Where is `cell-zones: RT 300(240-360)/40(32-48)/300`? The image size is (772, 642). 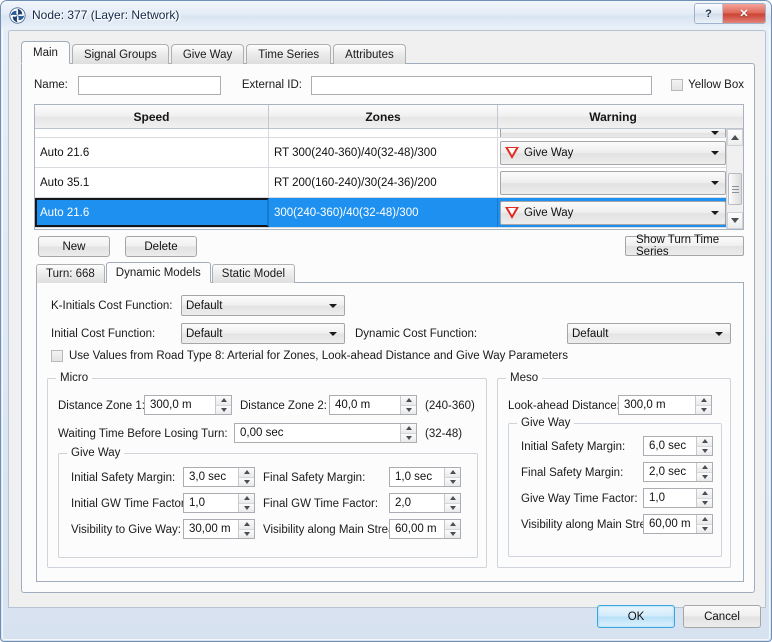
cell-zones: RT 300(240-360)/40(32-48)/300 is located at coordinates (383, 152).